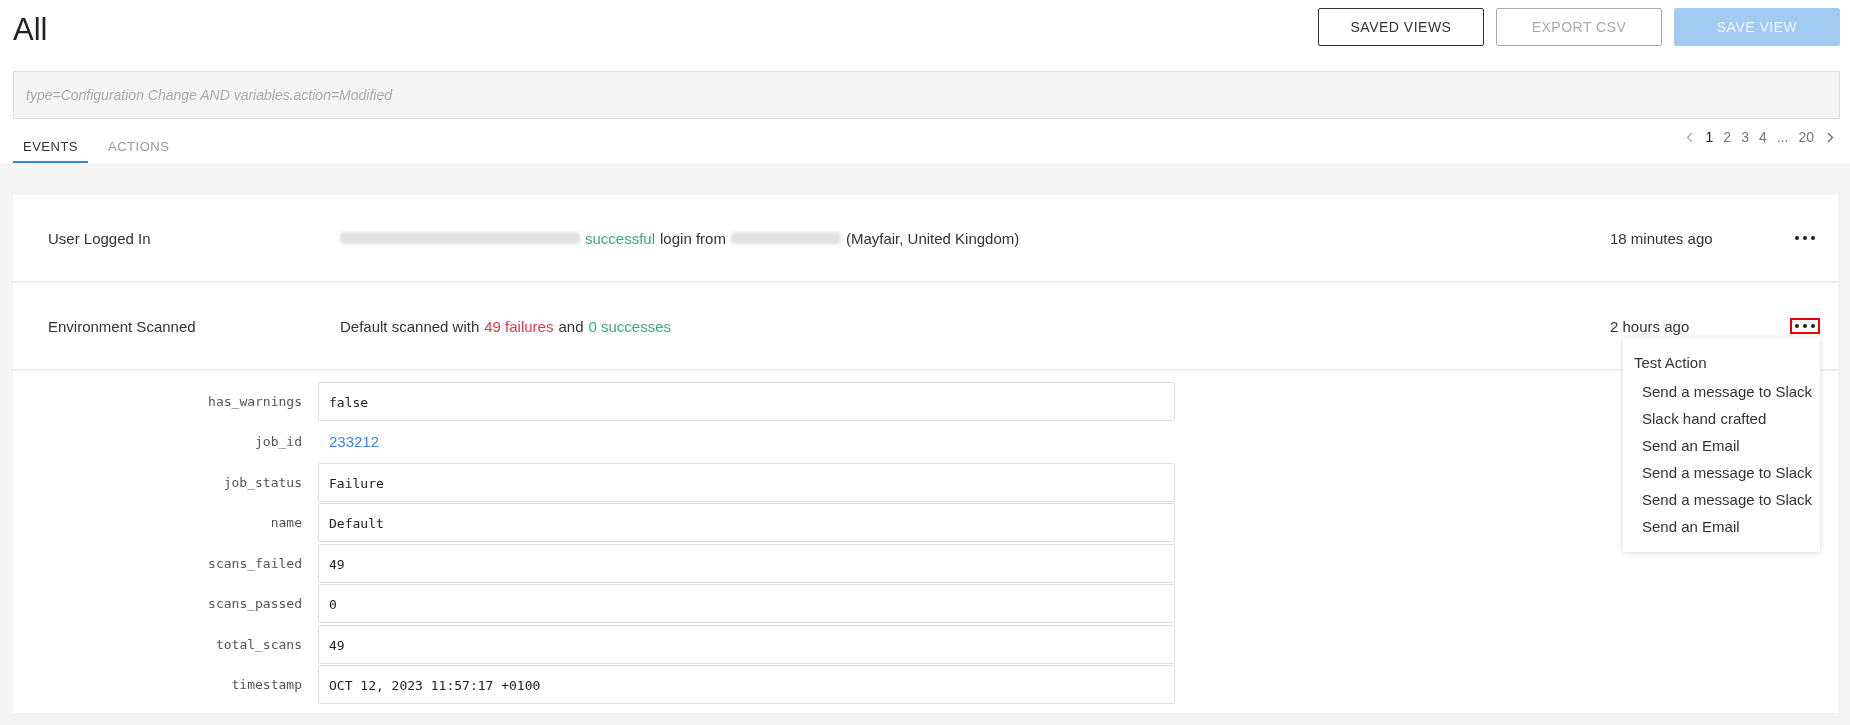 Image resolution: width=1850 pixels, height=725 pixels. I want to click on event-name: User Logged In, so click(100, 238).